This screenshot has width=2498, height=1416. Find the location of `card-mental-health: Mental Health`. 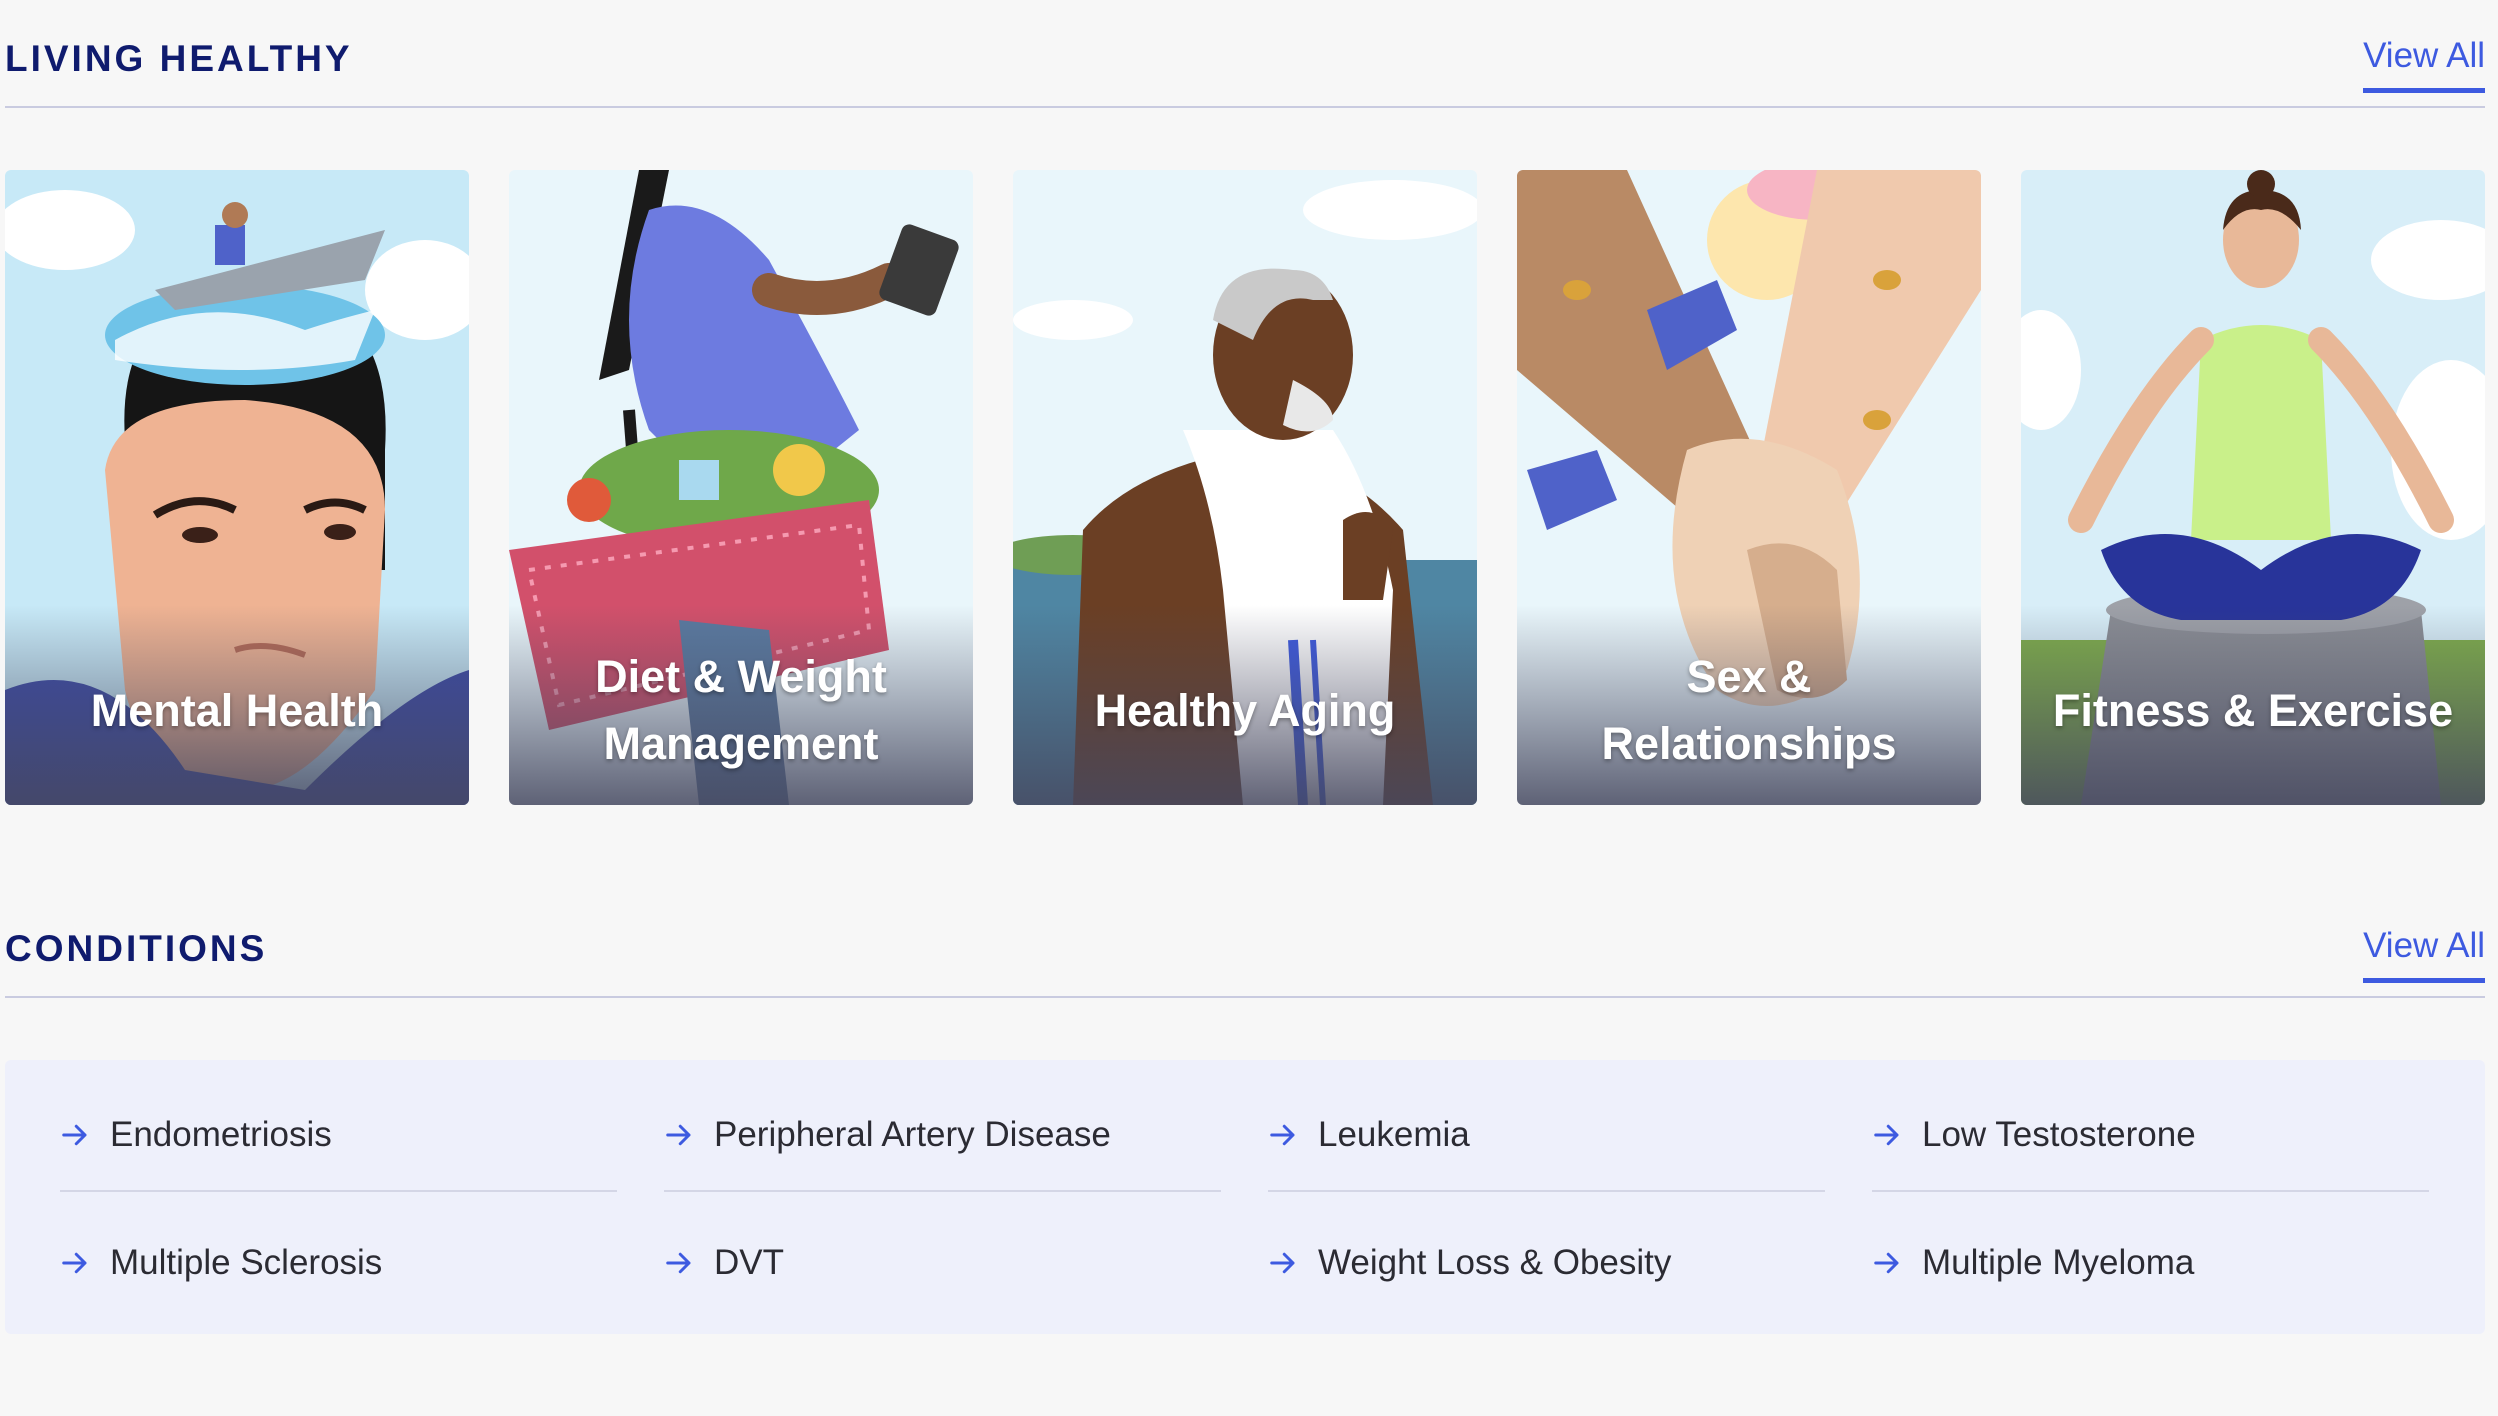

card-mental-health: Mental Health is located at coordinates (237, 487).